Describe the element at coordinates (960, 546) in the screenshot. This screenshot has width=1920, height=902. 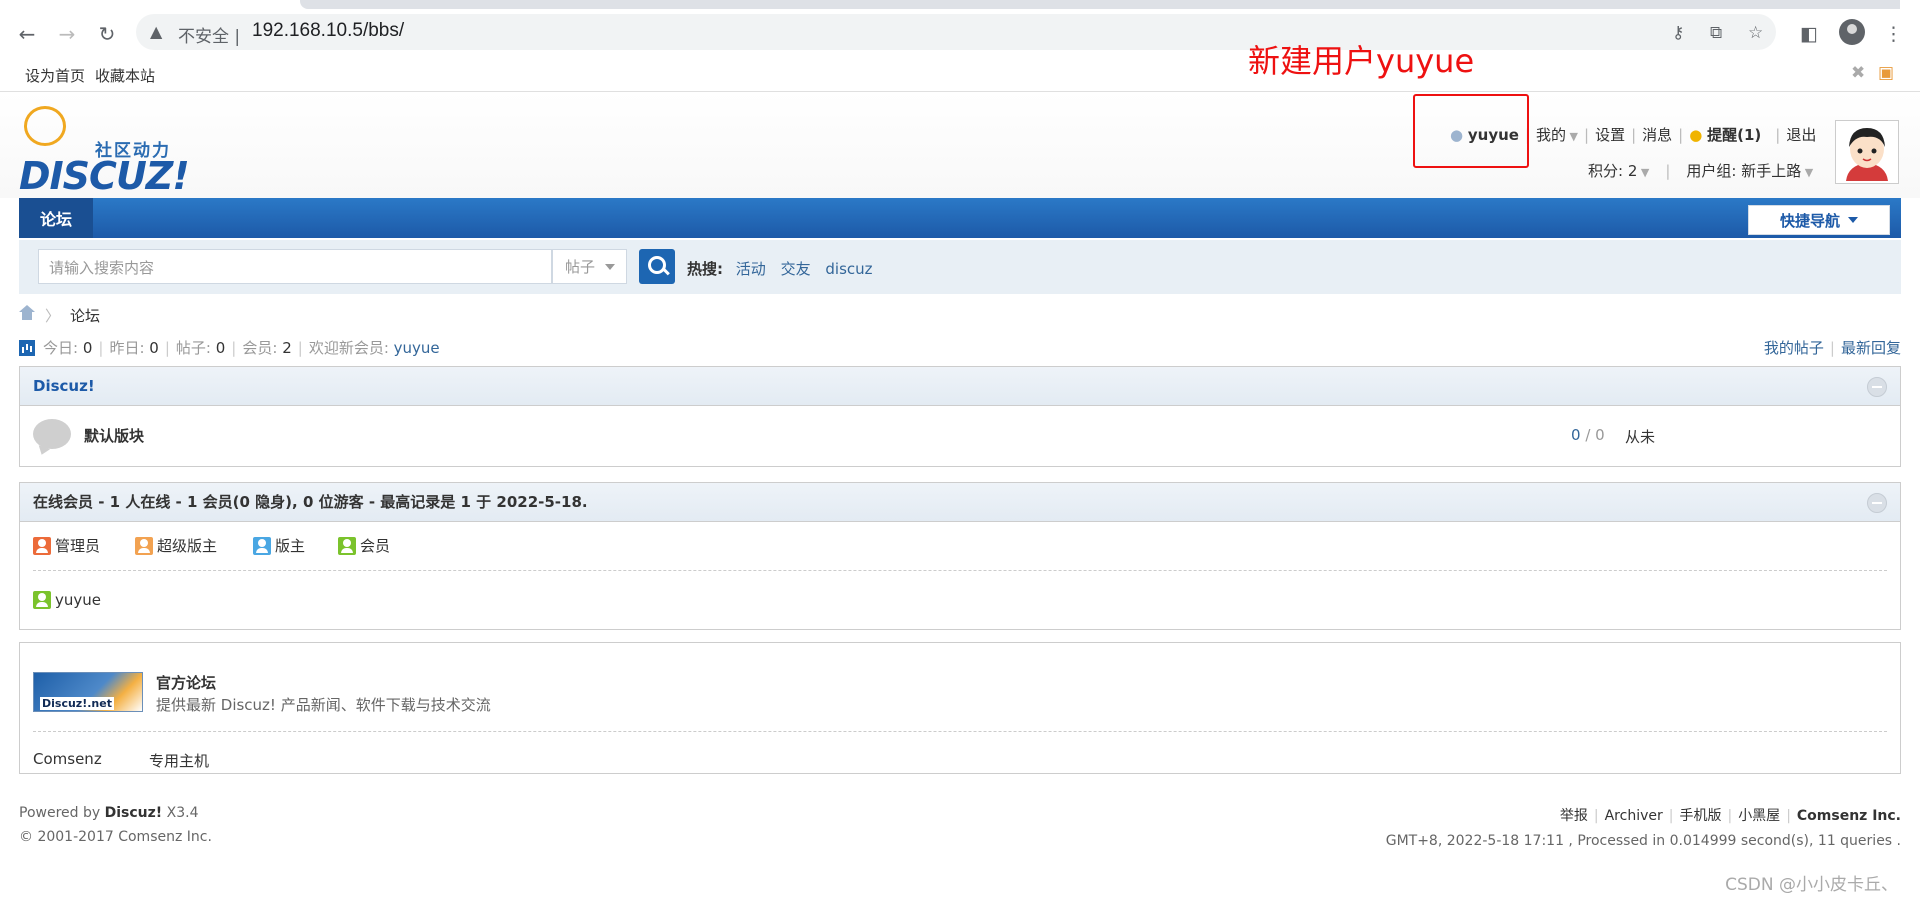
I see `online-legend: 管理员 超级版主 版主 会员` at that location.